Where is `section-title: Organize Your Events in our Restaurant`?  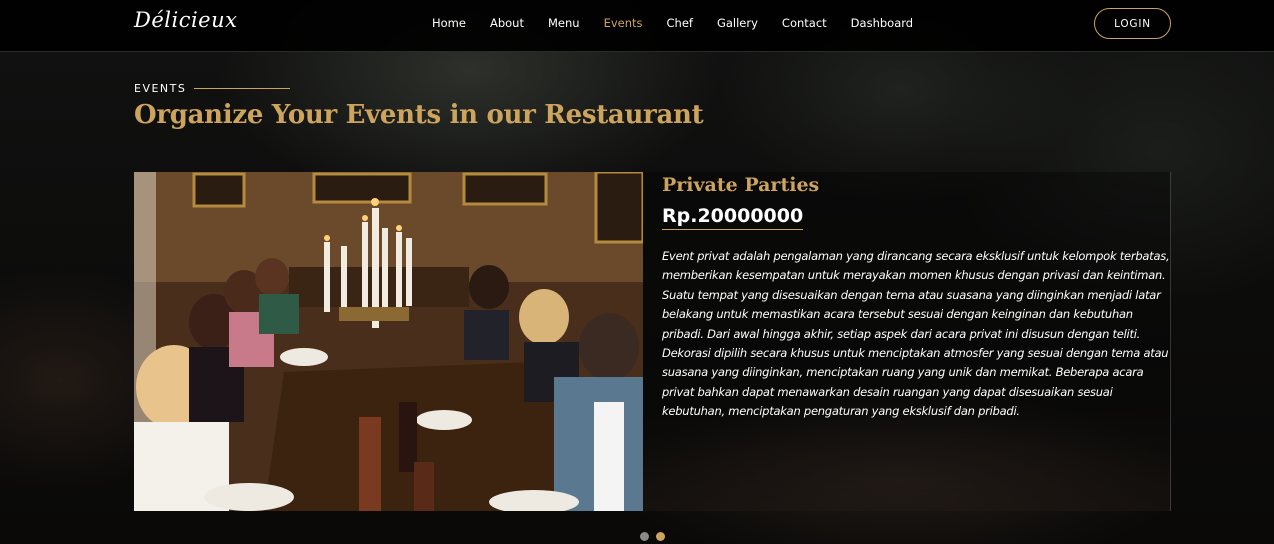
section-title: Organize Your Events in our Restaurant is located at coordinates (419, 115).